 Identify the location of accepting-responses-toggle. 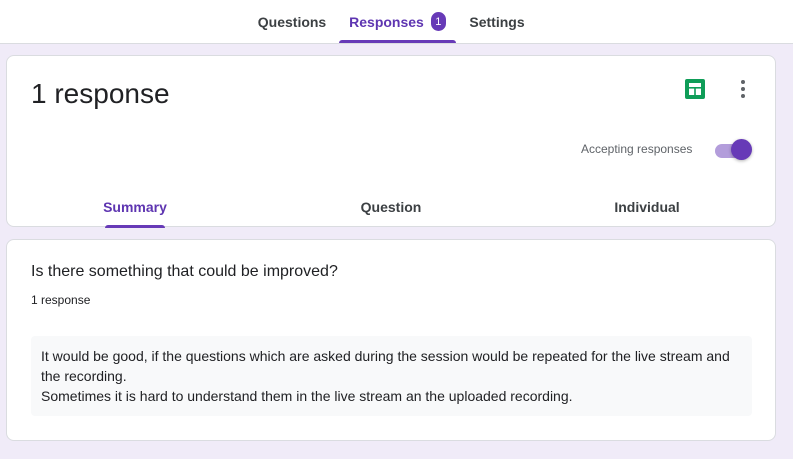
(733, 149).